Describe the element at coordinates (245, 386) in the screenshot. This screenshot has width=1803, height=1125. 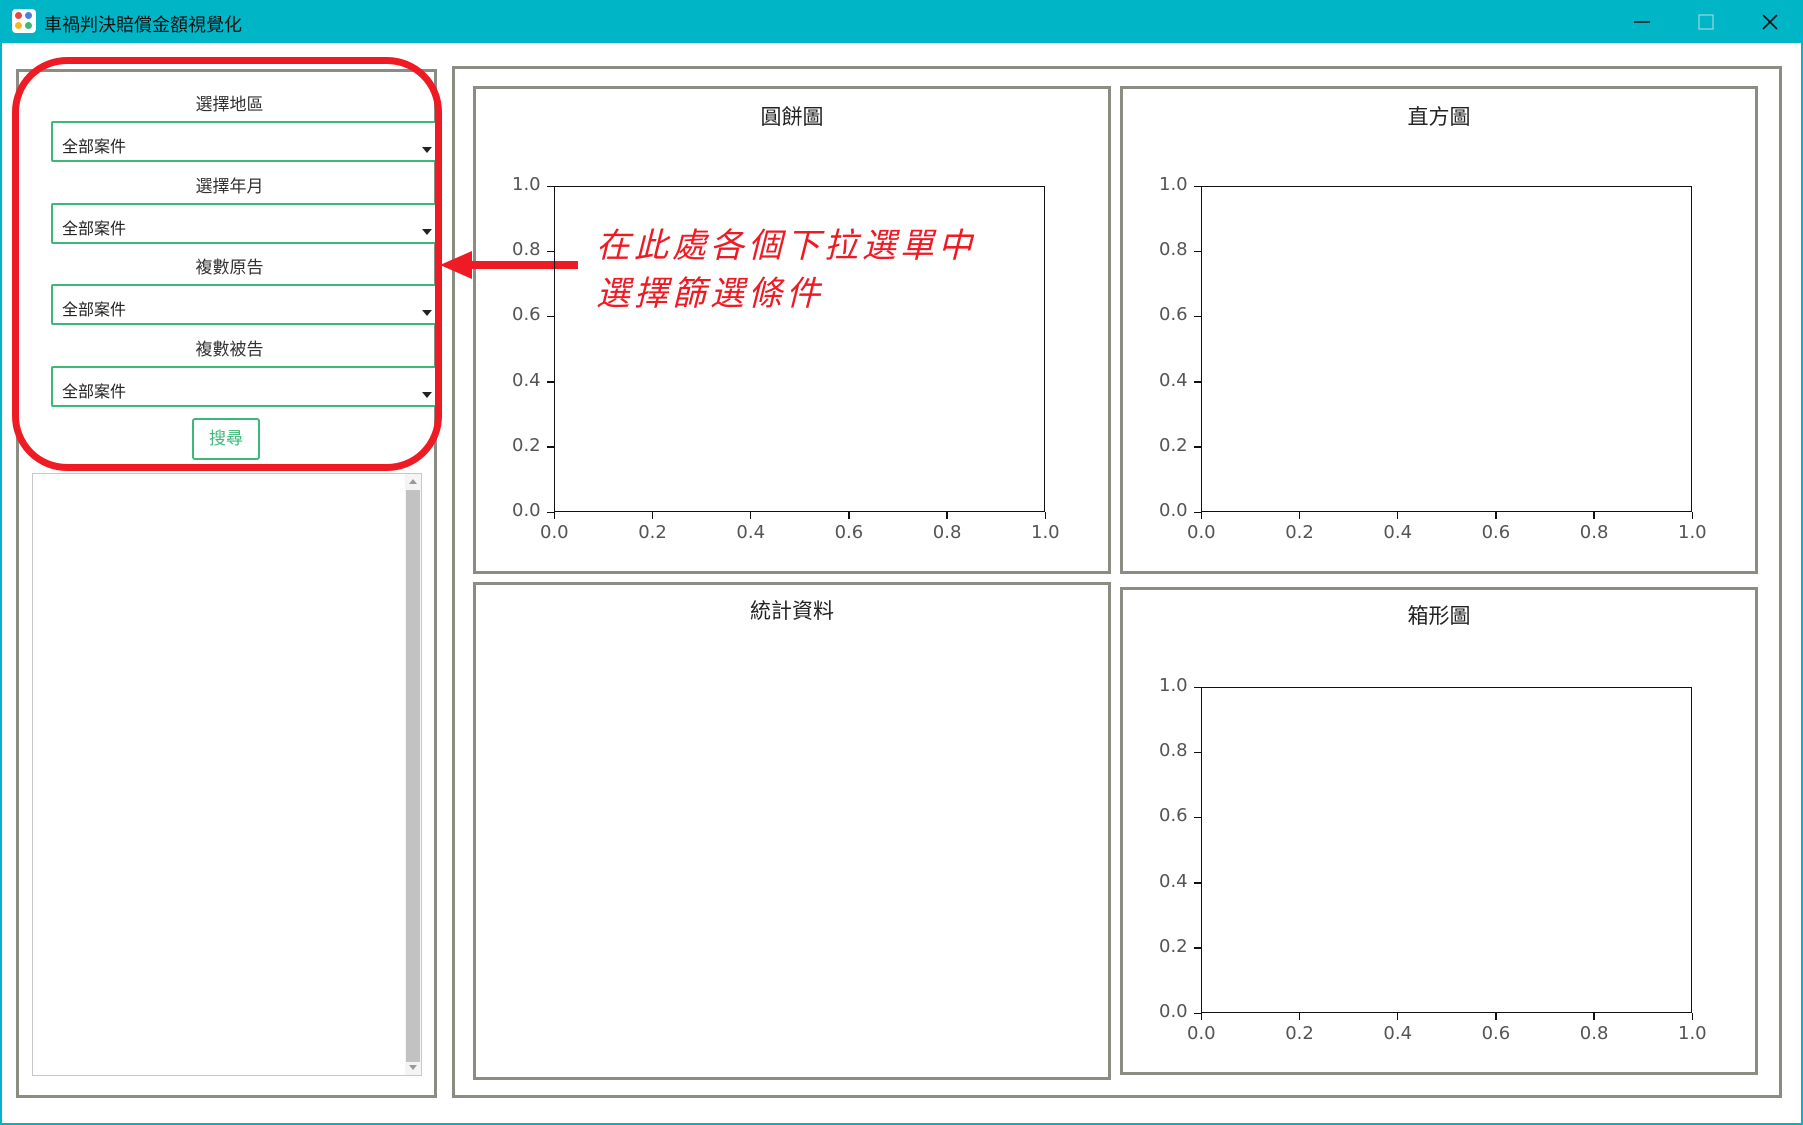
I see `multi-defendant-select: 全部案件` at that location.